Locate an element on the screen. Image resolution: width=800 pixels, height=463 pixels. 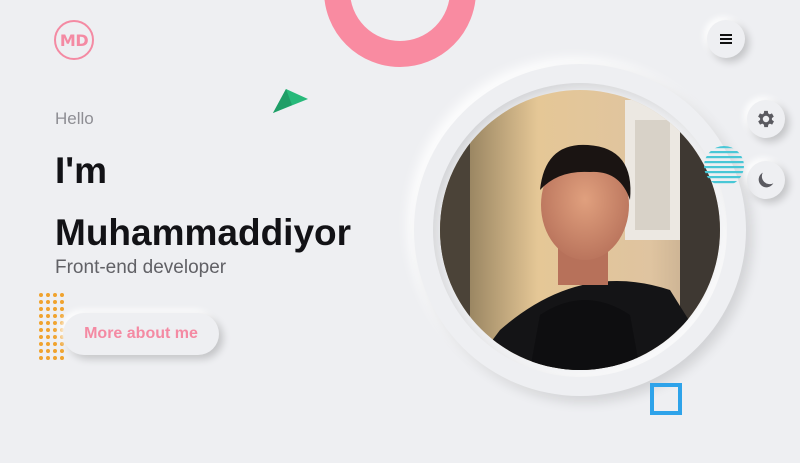
triangle-decoration is located at coordinates (290, 101).